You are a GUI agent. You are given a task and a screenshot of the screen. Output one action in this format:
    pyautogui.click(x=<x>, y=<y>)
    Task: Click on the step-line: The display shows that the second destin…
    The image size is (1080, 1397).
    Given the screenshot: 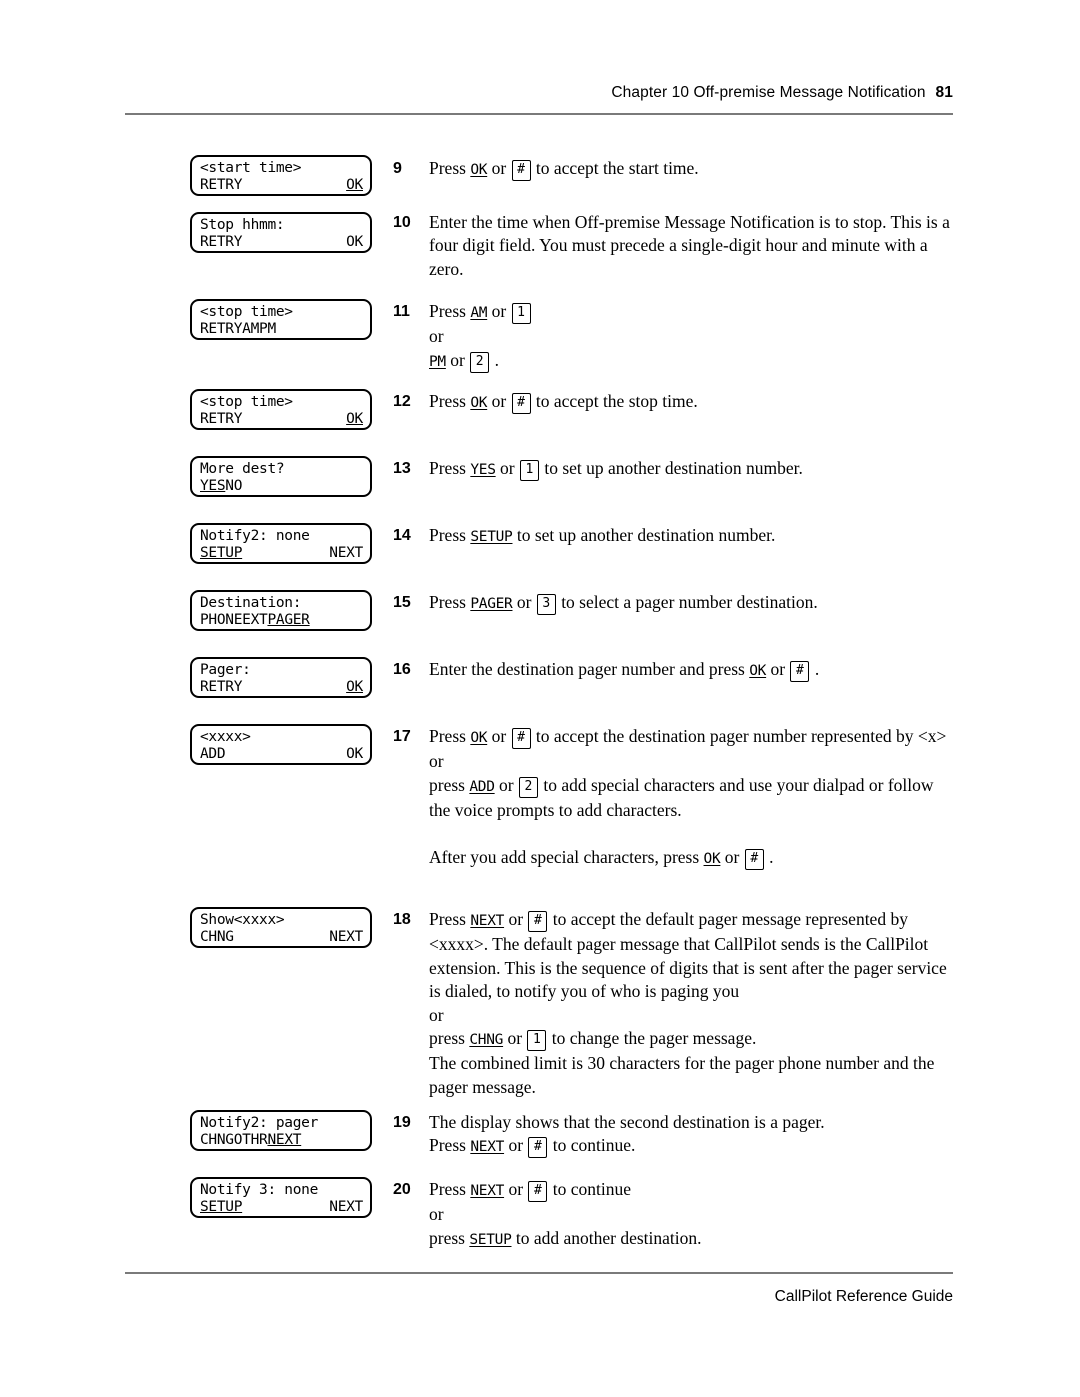 What is the action you would take?
    pyautogui.click(x=692, y=1122)
    